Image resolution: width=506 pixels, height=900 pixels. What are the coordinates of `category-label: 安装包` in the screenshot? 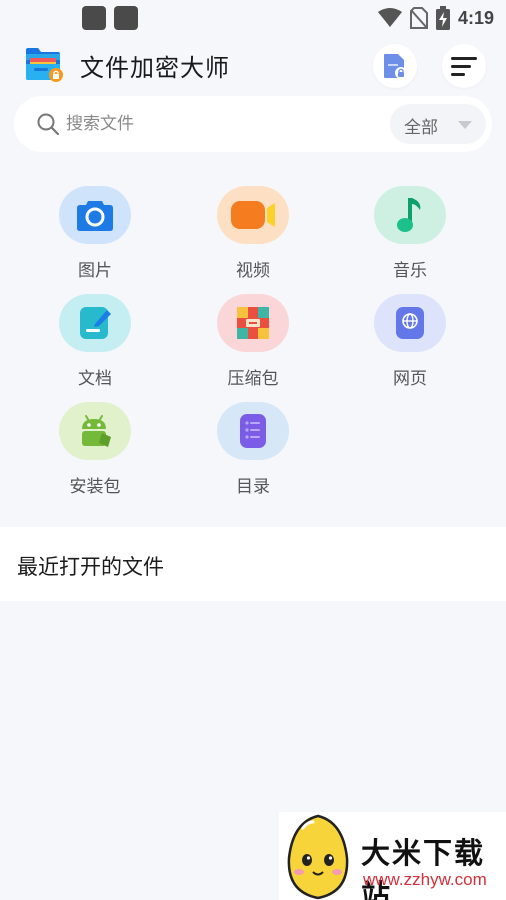 It's located at (95, 487).